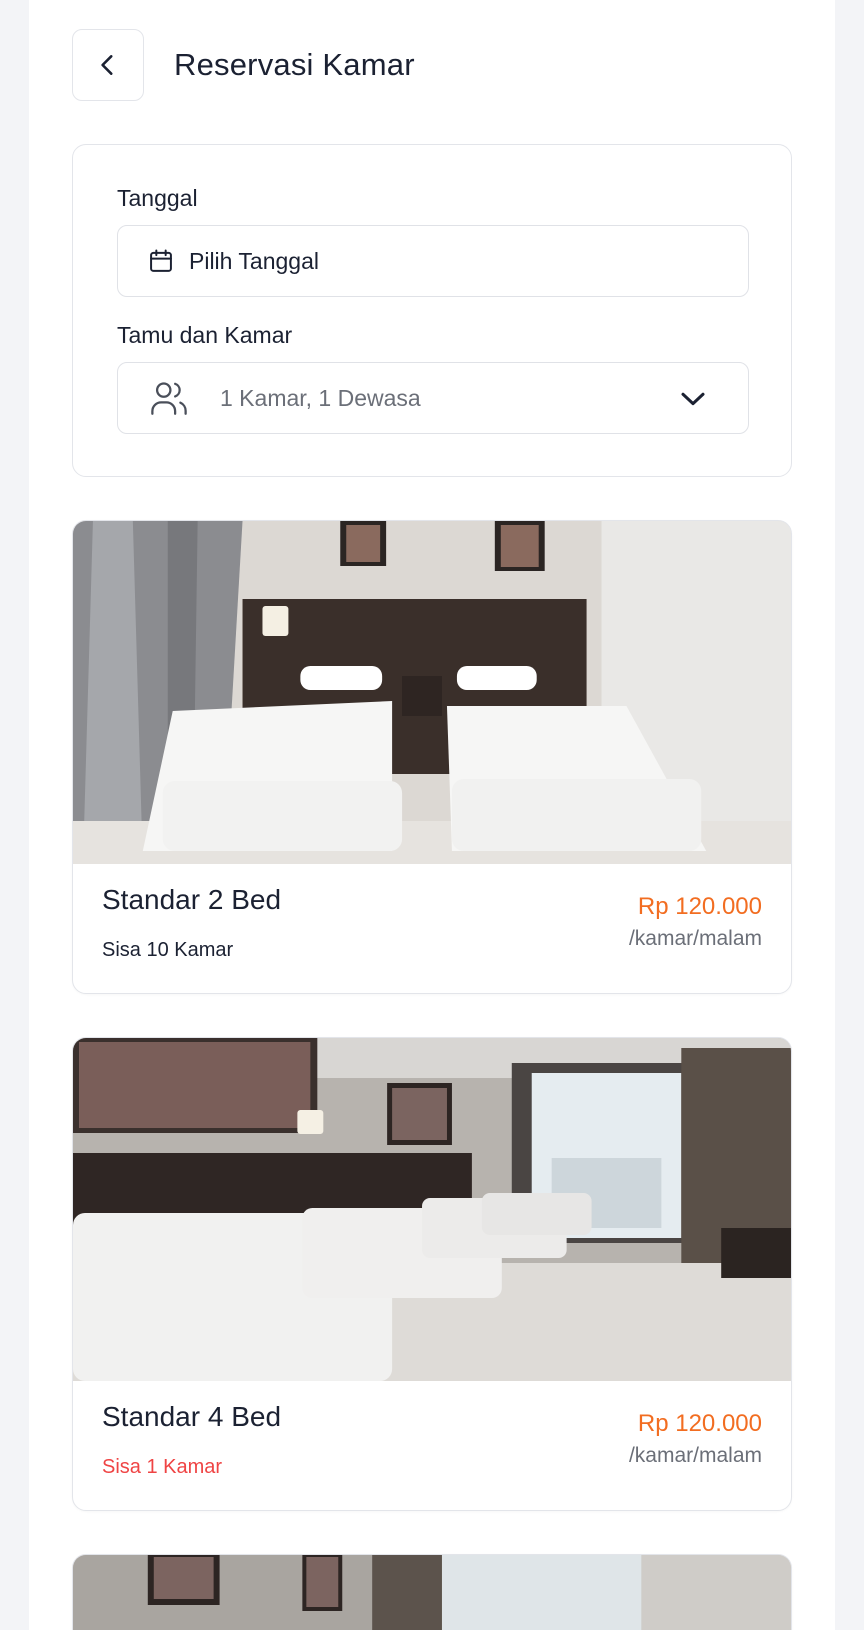  Describe the element at coordinates (168, 950) in the screenshot. I see `room-availability: Sisa 10 Kamar` at that location.